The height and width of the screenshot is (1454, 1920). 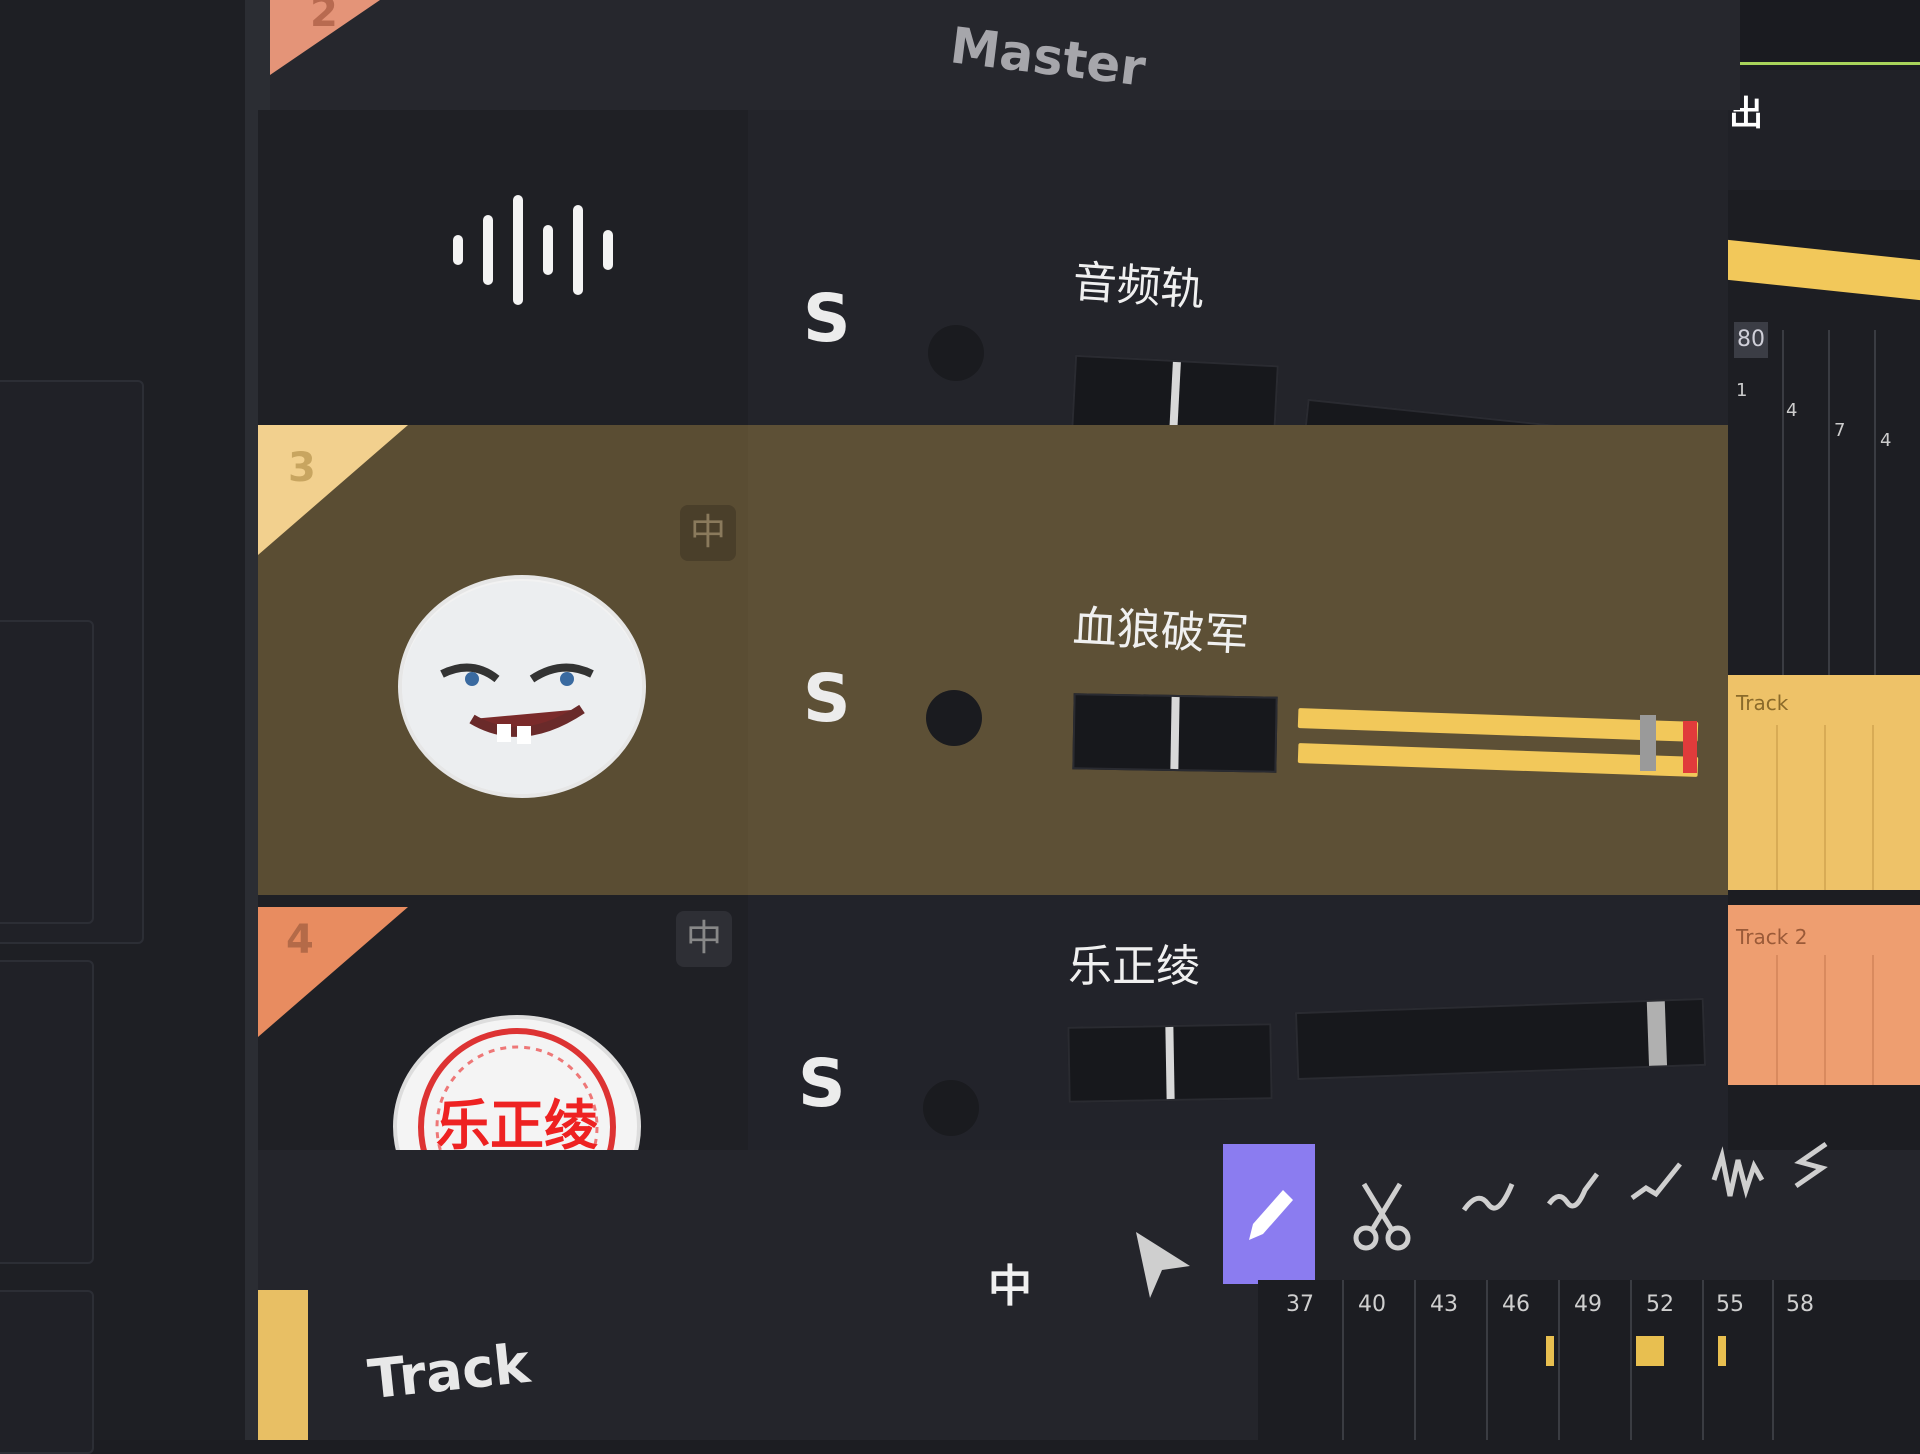 What do you see at coordinates (1498, 760) in the screenshot?
I see `level-meter-right` at bounding box center [1498, 760].